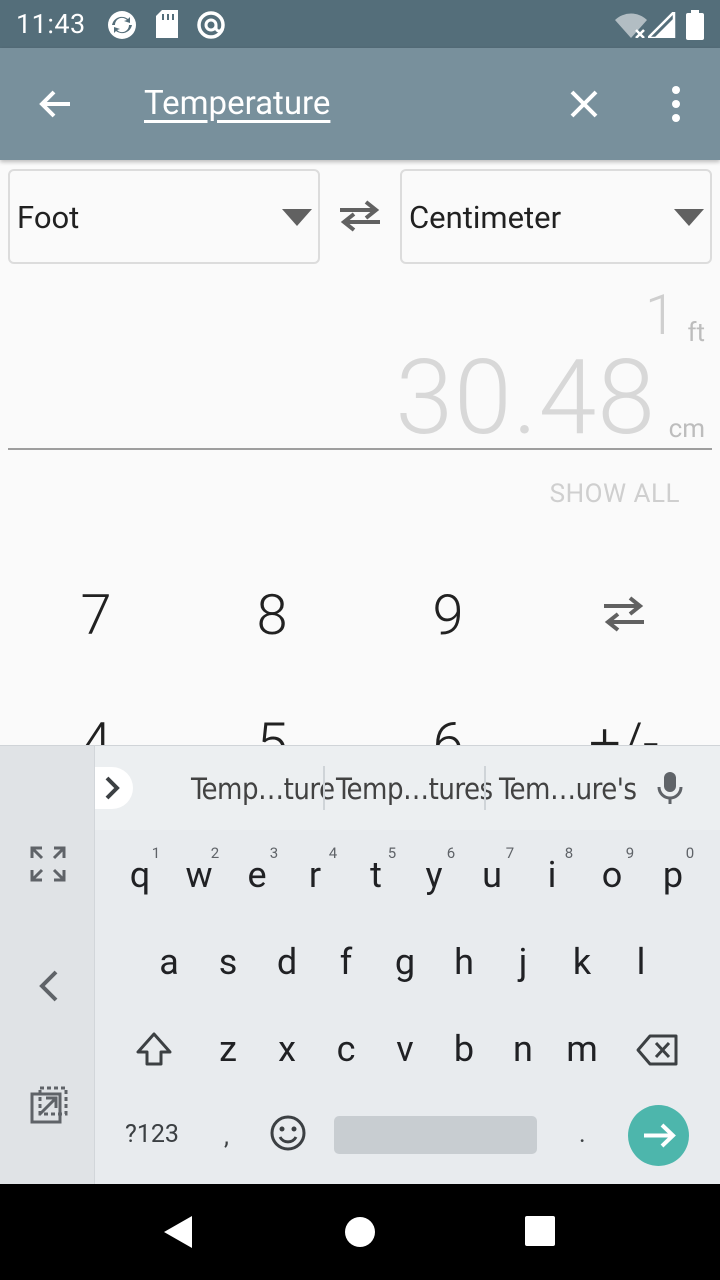  What do you see at coordinates (56, 104) in the screenshot?
I see `back-arrow-icon` at bounding box center [56, 104].